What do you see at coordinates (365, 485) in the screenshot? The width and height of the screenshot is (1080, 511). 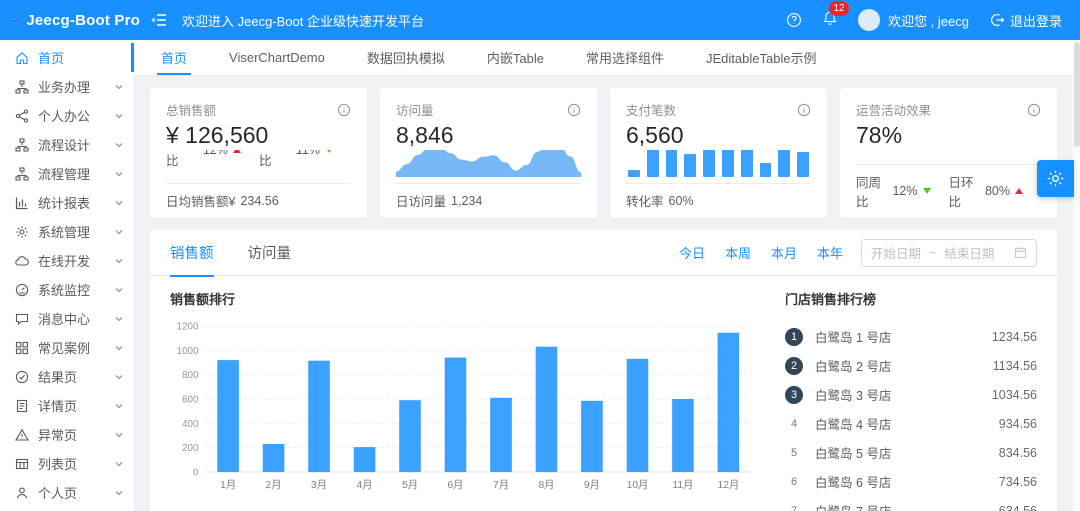 I see `svg-text: 4月` at bounding box center [365, 485].